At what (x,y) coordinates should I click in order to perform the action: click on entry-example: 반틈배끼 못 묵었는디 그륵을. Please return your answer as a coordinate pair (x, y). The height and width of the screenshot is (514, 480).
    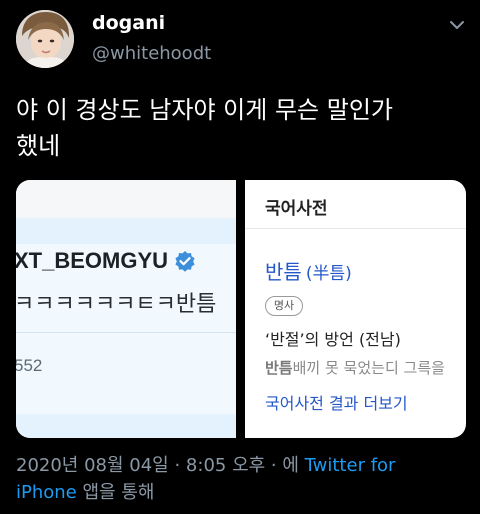
    Looking at the image, I should click on (355, 367).